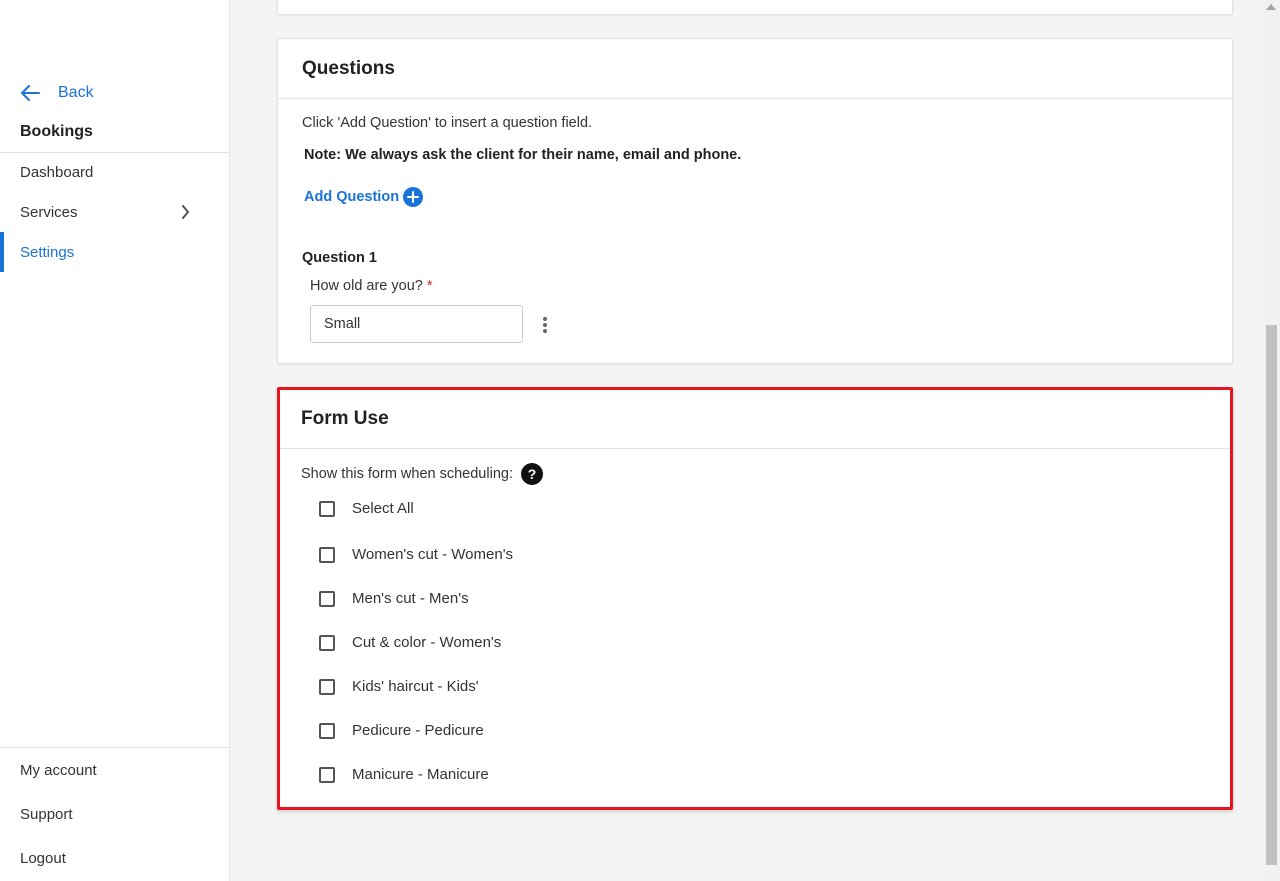 Image resolution: width=1280 pixels, height=881 pixels. What do you see at coordinates (30, 93) in the screenshot?
I see `arrow-left-icon` at bounding box center [30, 93].